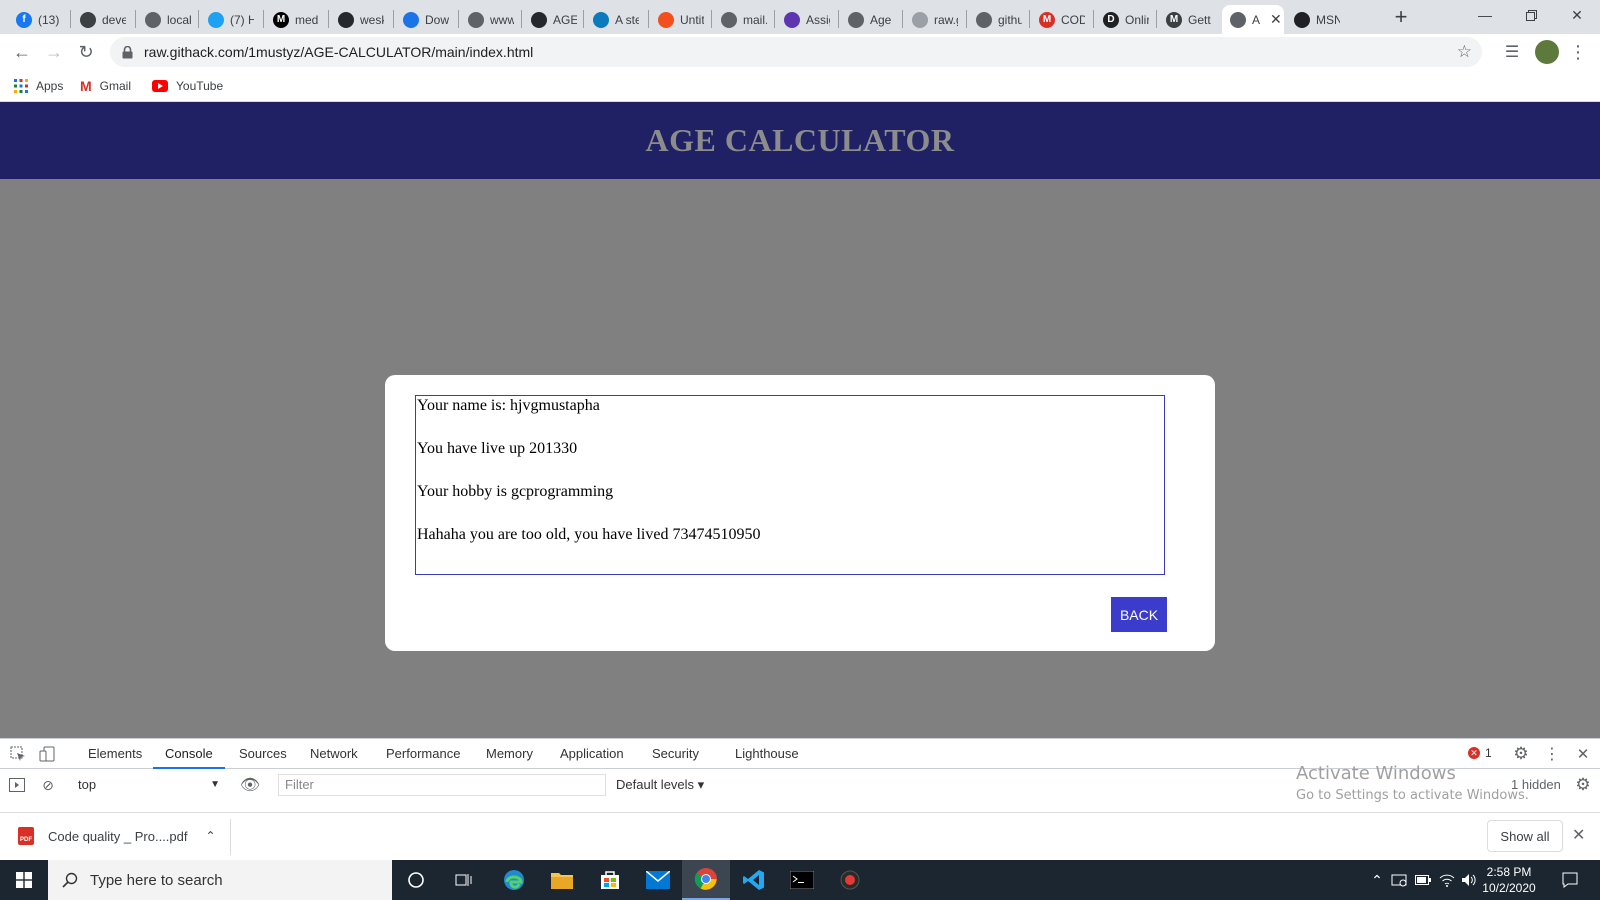 This screenshot has height=900, width=1600. I want to click on mail-icon, so click(658, 880).